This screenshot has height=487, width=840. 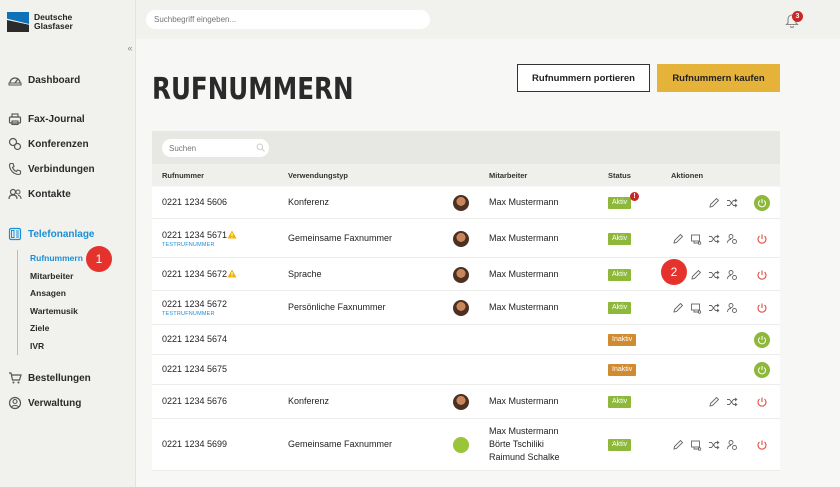 What do you see at coordinates (232, 273) in the screenshot?
I see `warning-icon` at bounding box center [232, 273].